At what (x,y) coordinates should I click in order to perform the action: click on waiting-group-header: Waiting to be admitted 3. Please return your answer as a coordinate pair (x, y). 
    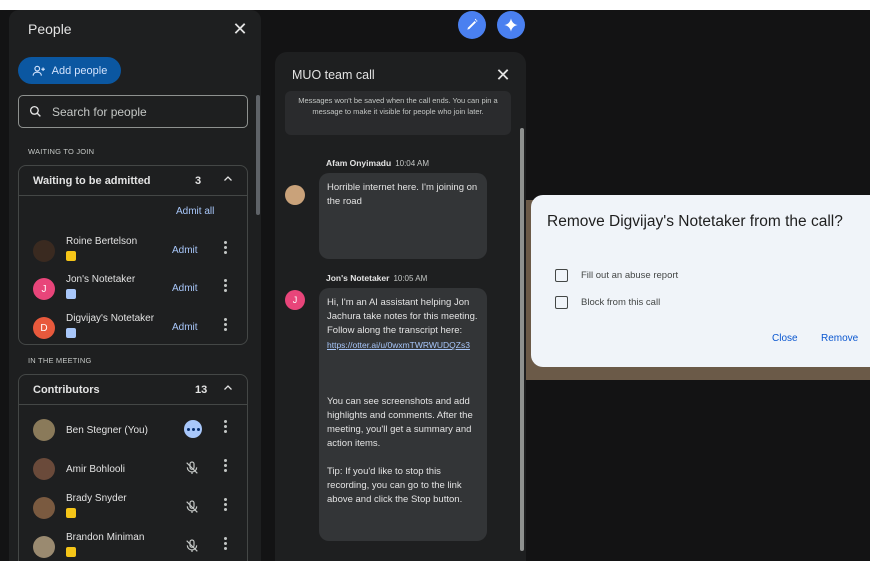
    Looking at the image, I should click on (133, 181).